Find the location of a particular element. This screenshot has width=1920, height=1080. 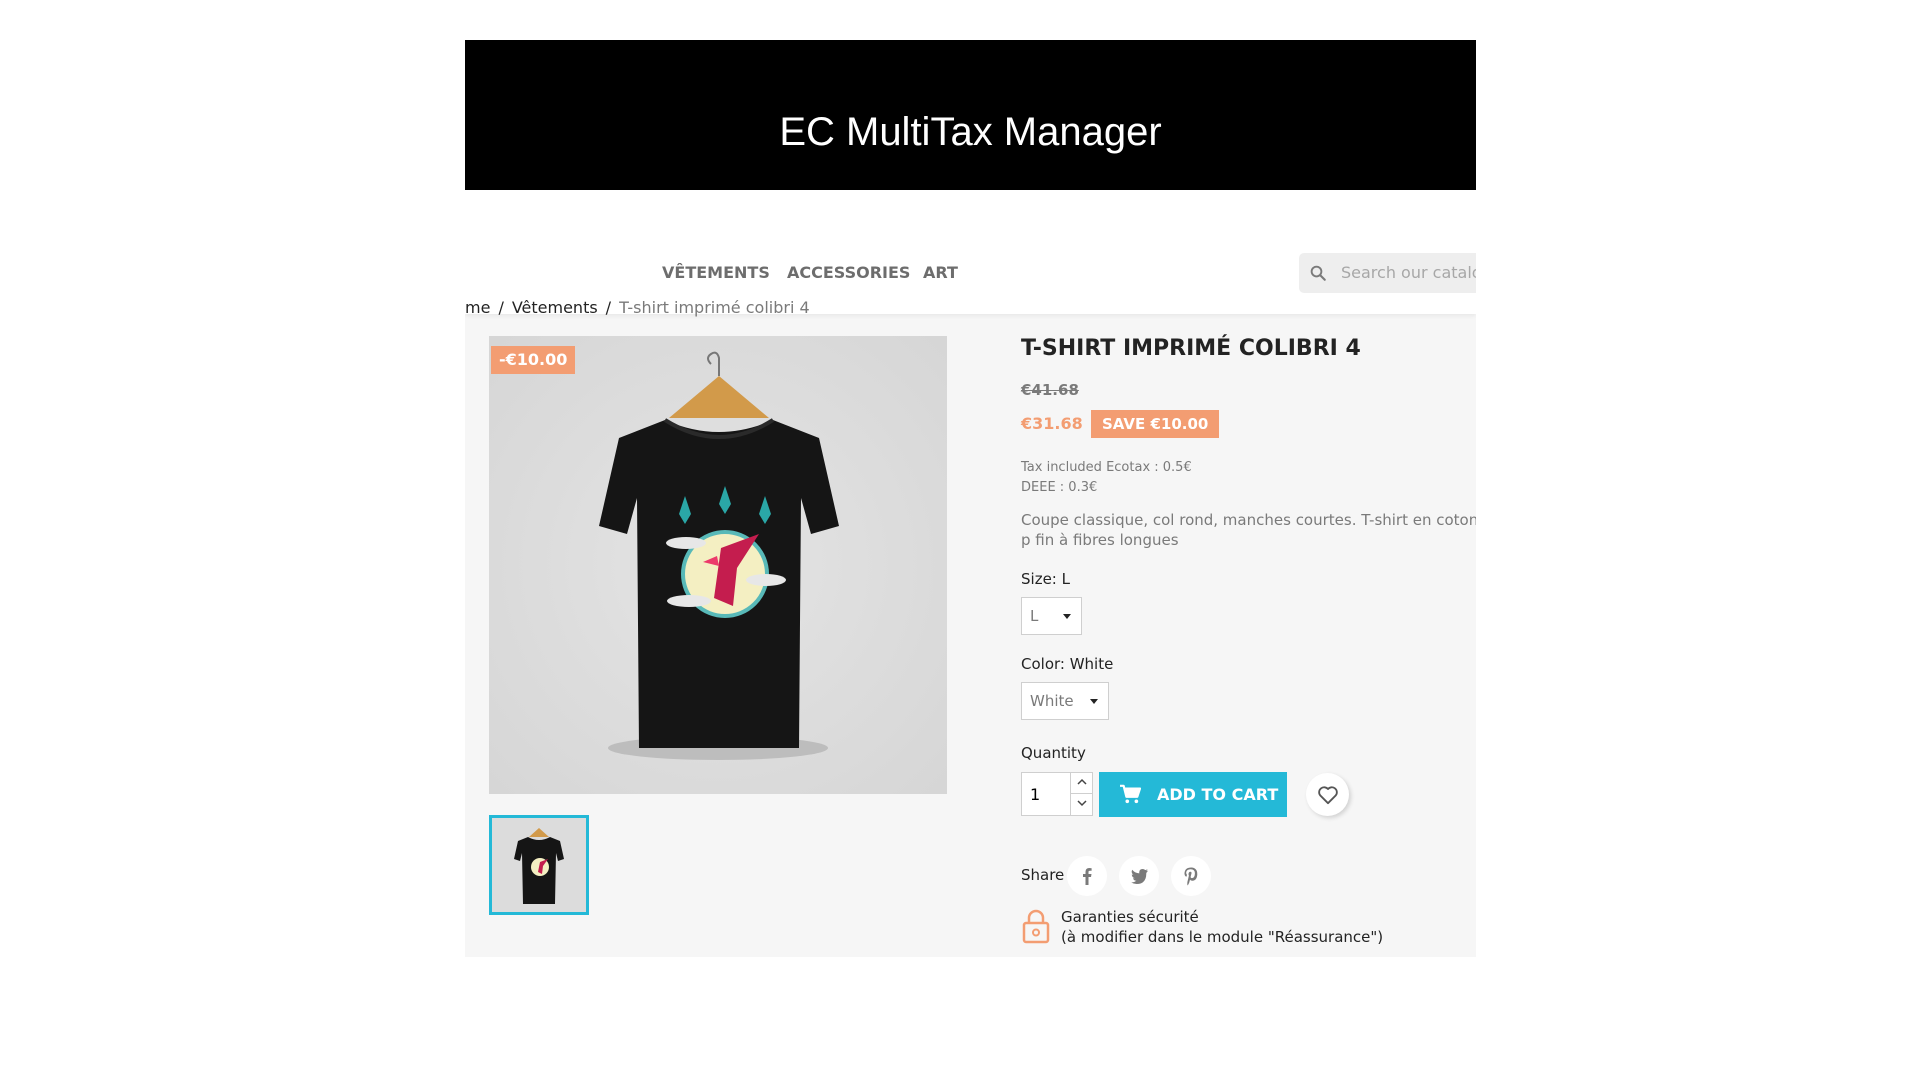

nav-item-vetements: VÊTEMENTS is located at coordinates (716, 272).